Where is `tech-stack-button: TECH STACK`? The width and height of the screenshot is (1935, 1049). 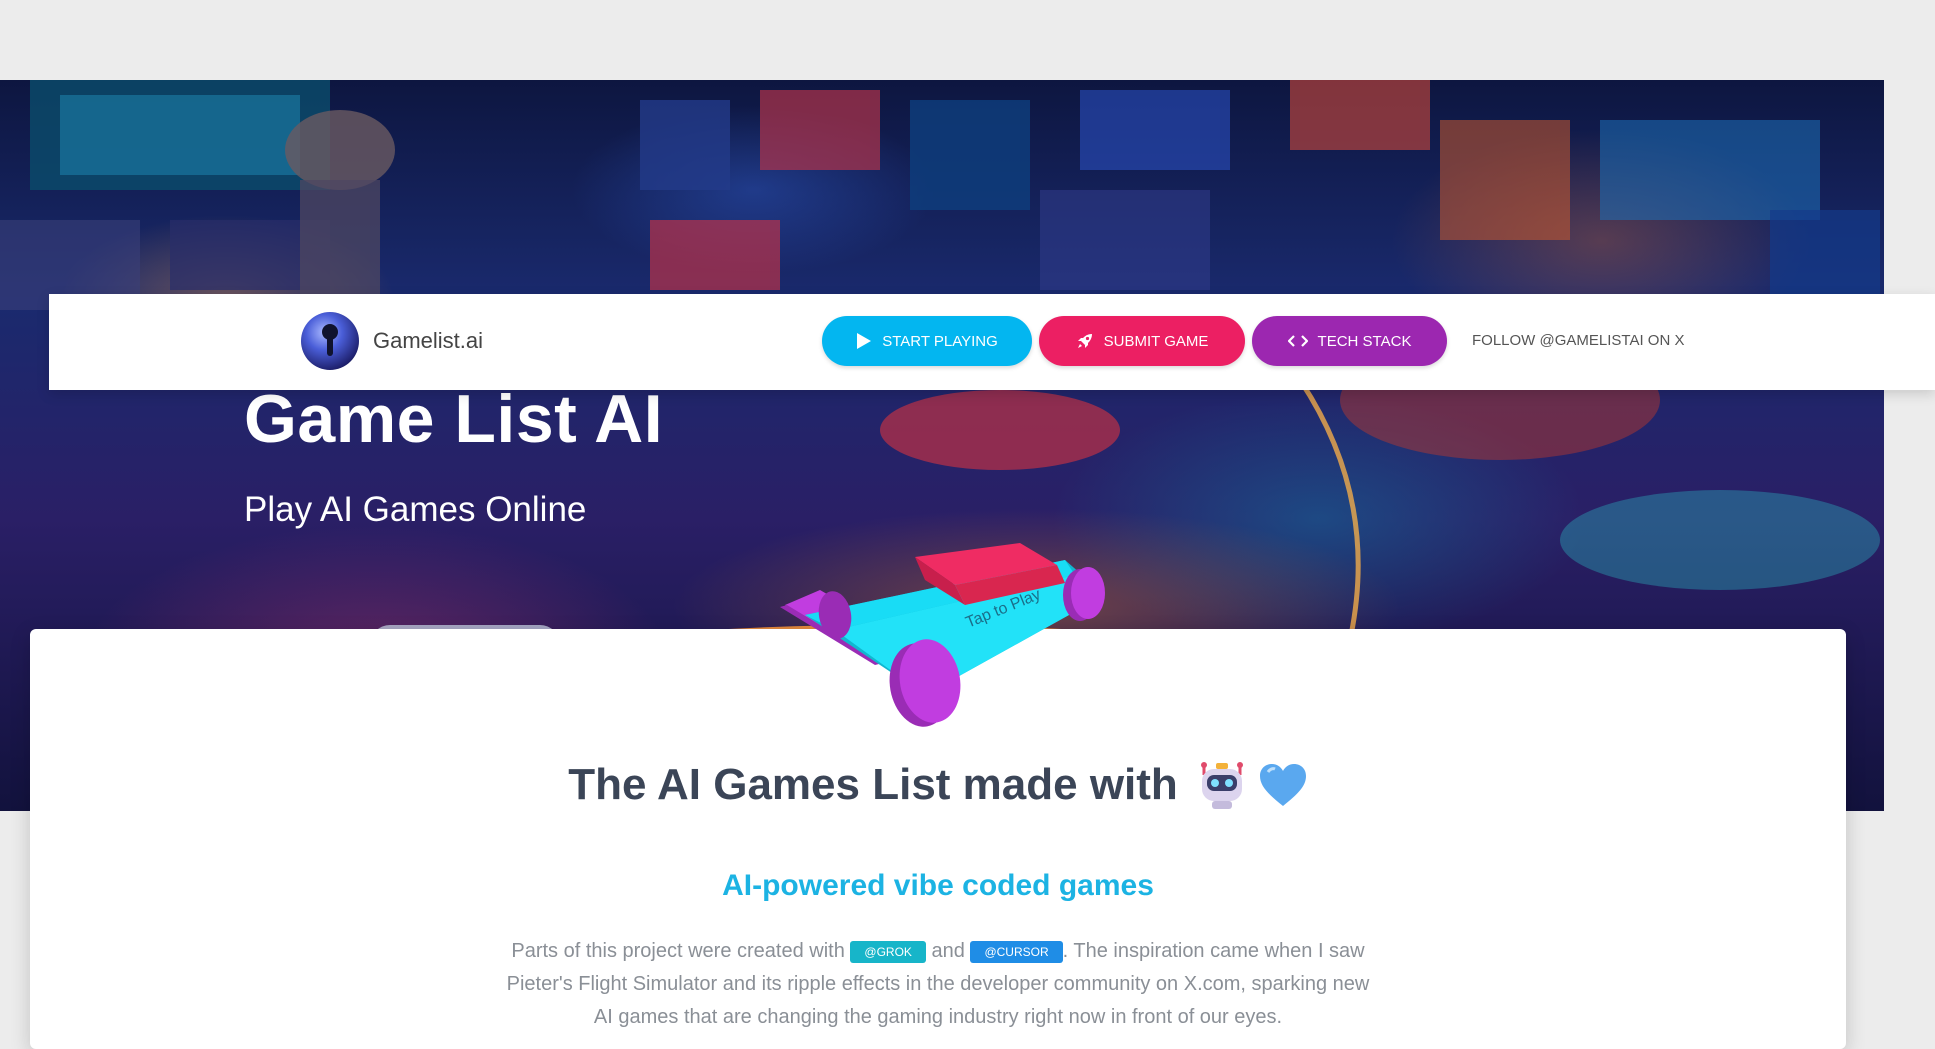 tech-stack-button: TECH STACK is located at coordinates (1349, 341).